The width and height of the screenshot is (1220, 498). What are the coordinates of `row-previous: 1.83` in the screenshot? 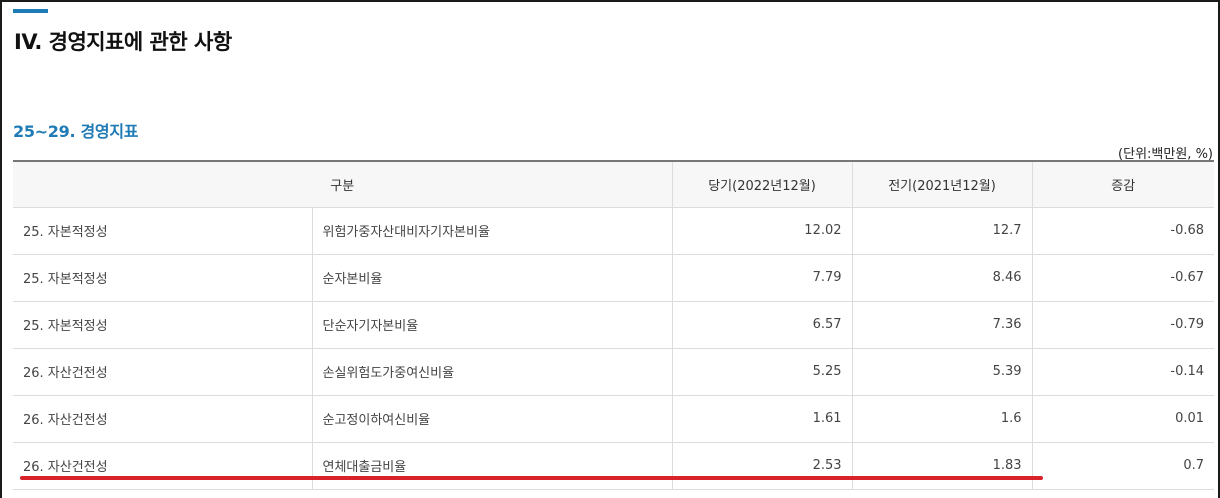 It's located at (942, 465).